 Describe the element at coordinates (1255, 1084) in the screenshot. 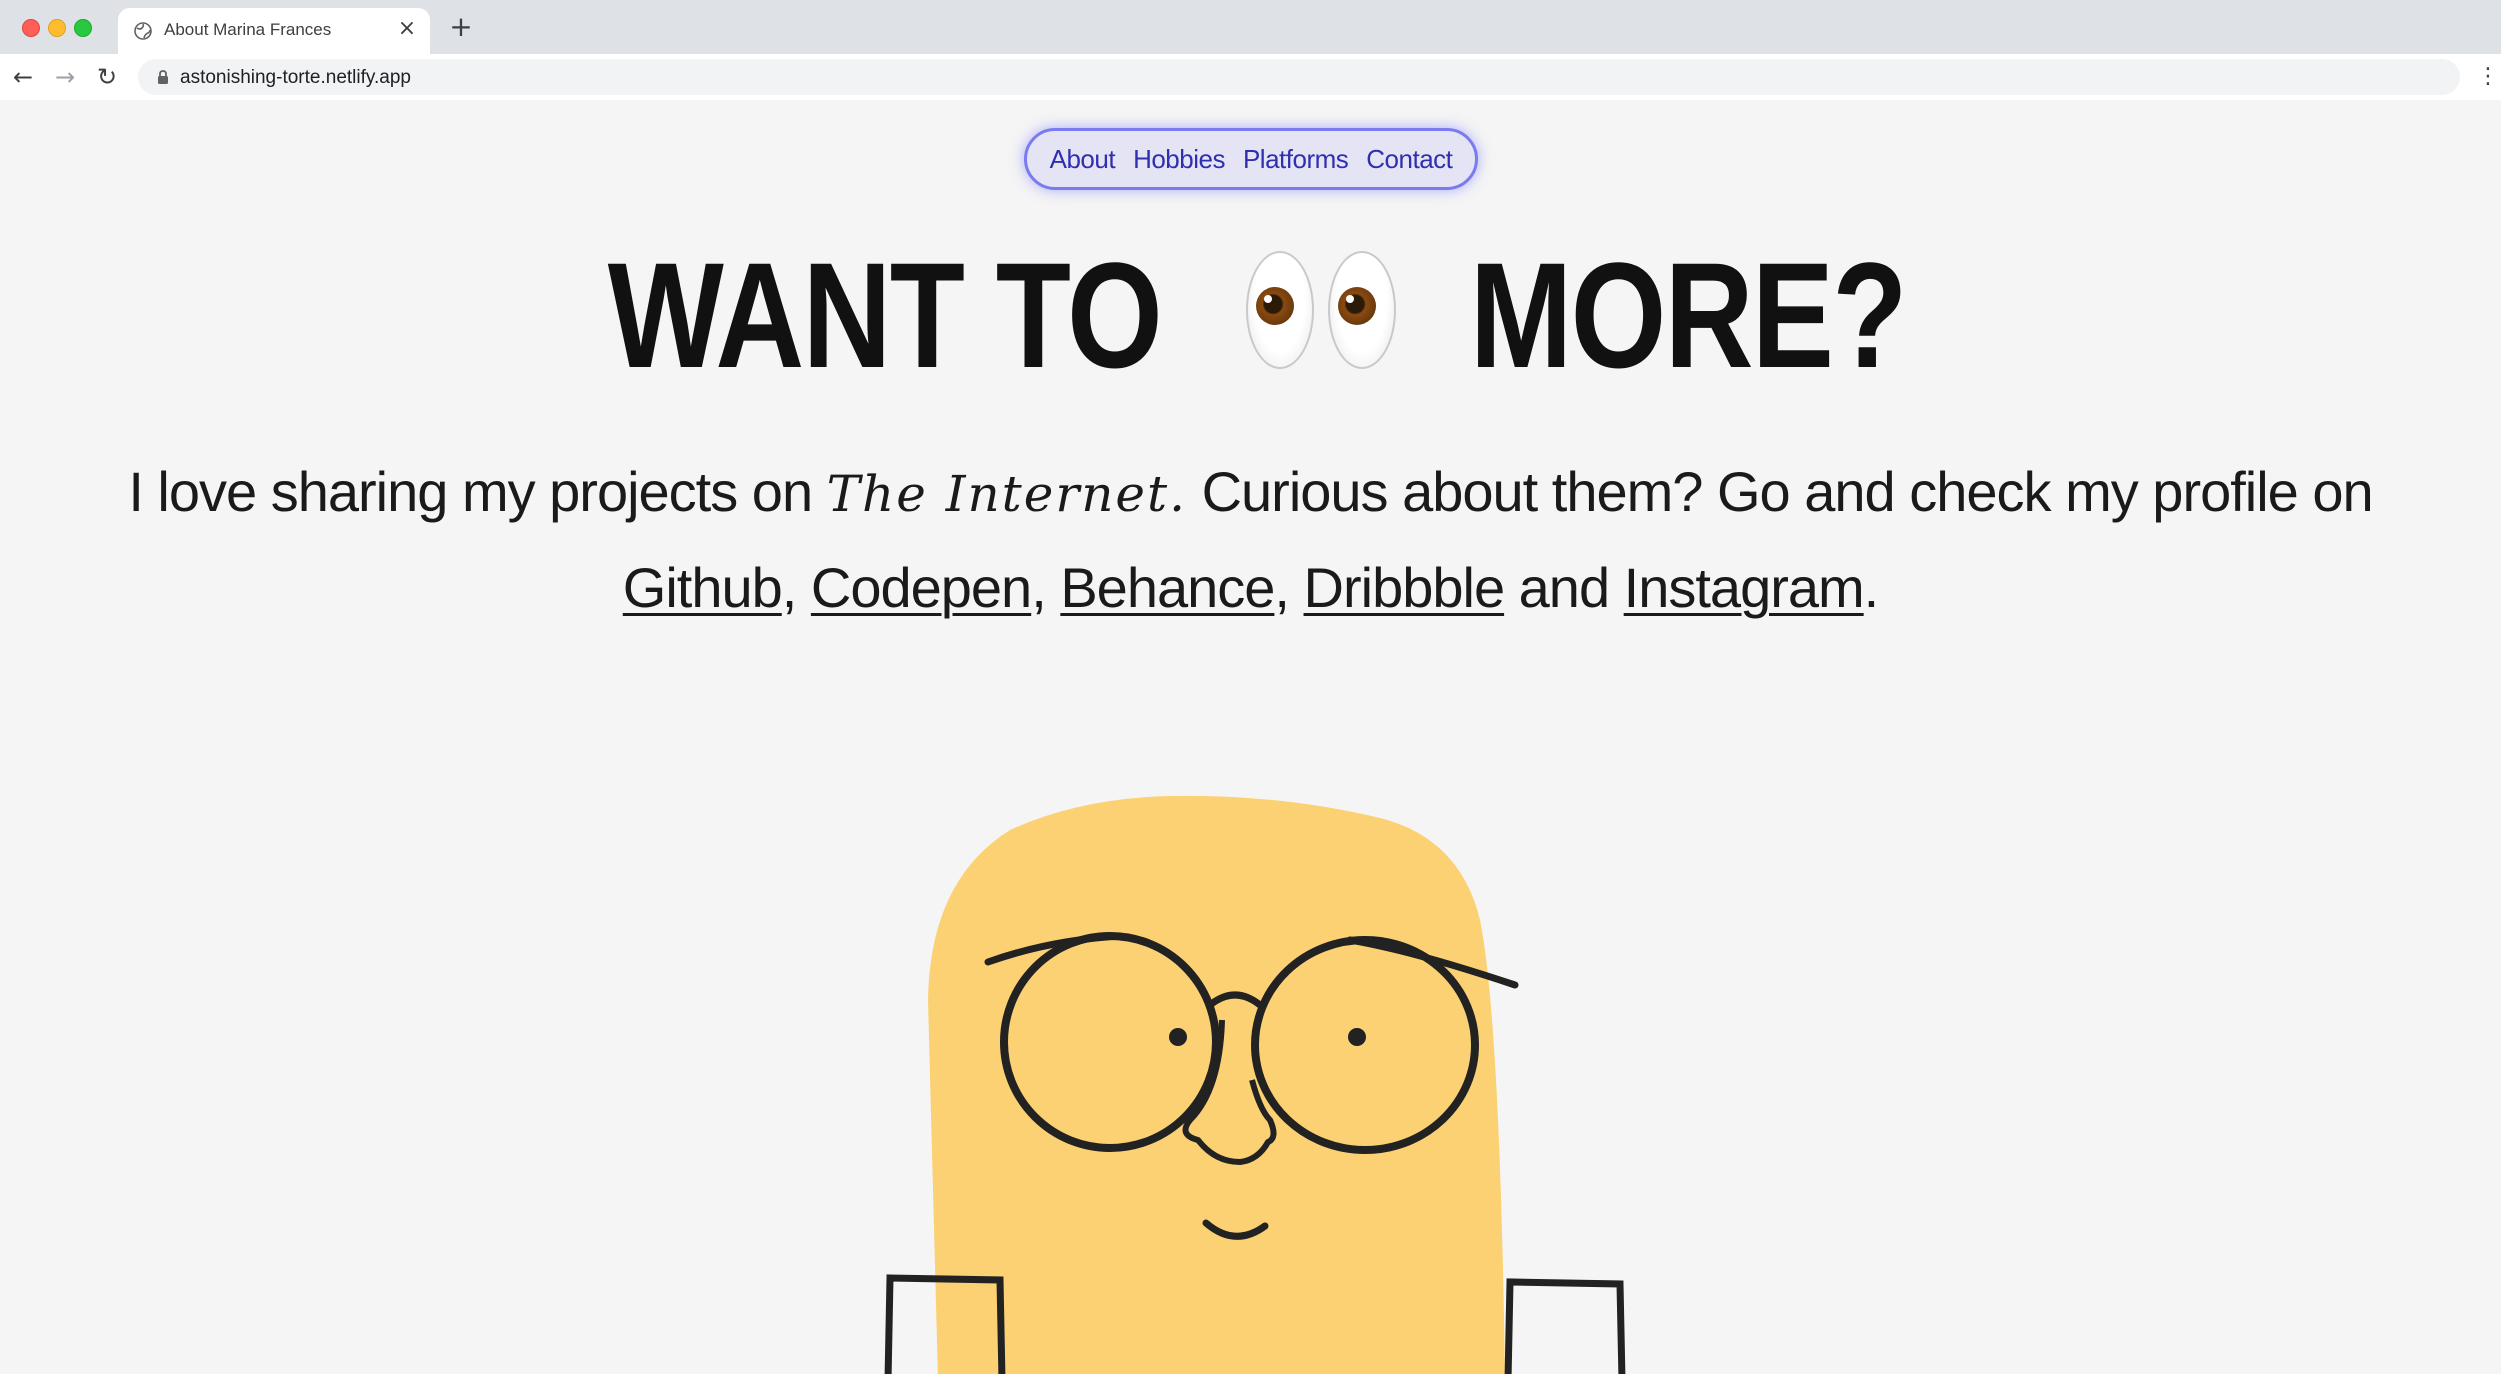

I see `character-illustration` at that location.